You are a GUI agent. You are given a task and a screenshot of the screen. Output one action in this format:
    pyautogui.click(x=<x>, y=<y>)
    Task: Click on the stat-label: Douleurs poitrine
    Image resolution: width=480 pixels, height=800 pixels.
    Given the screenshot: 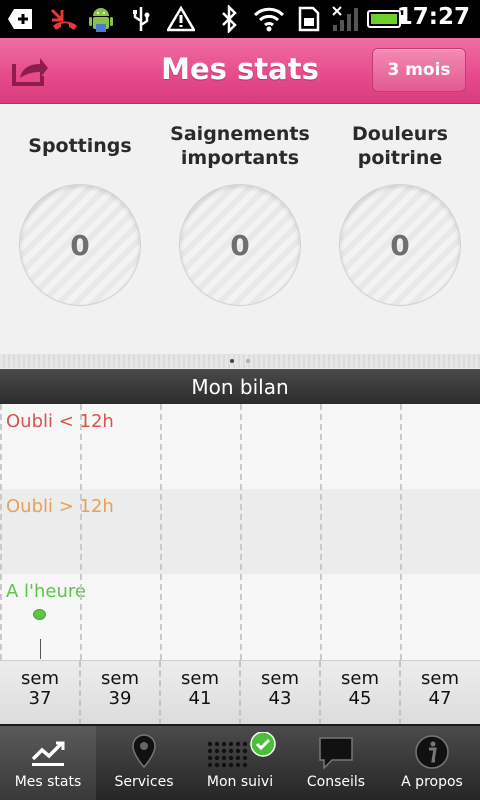 What is the action you would take?
    pyautogui.click(x=400, y=146)
    